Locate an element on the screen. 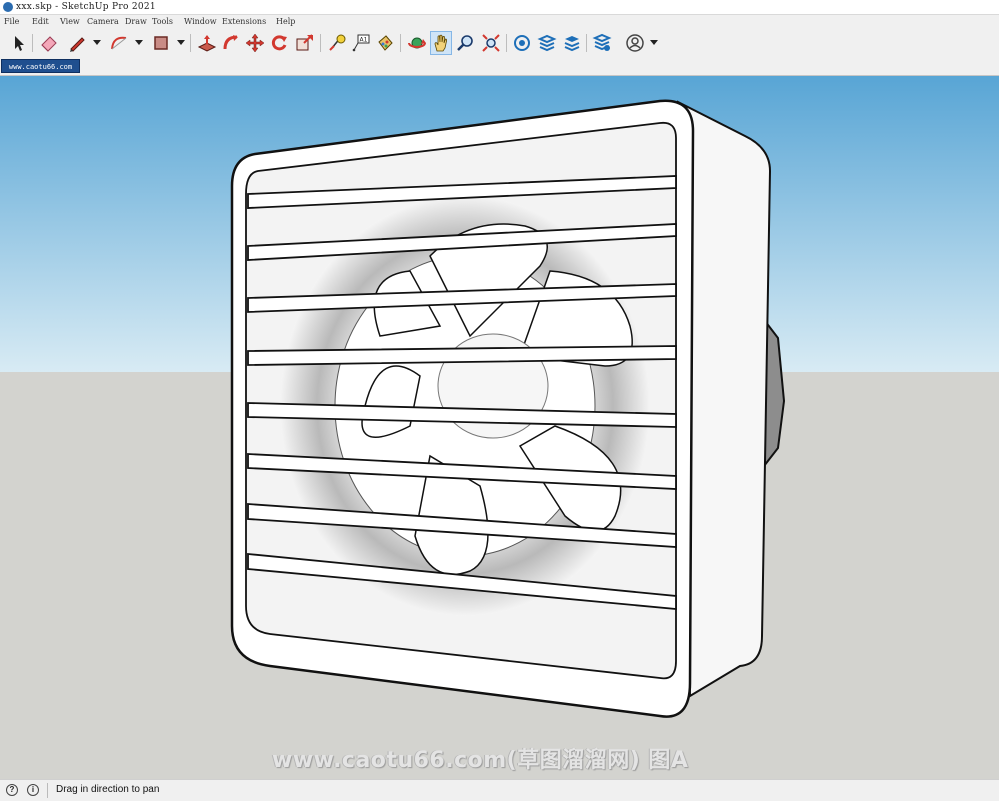 The height and width of the screenshot is (801, 999). watermark-text: www.caotu66.com(草图溜溜网) 图A is located at coordinates (480, 760).